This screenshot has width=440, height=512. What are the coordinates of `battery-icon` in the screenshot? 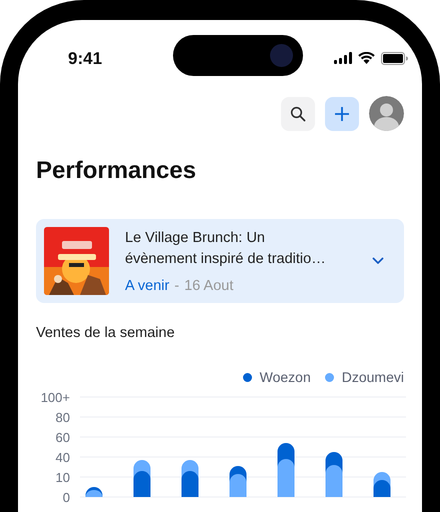 It's located at (394, 58).